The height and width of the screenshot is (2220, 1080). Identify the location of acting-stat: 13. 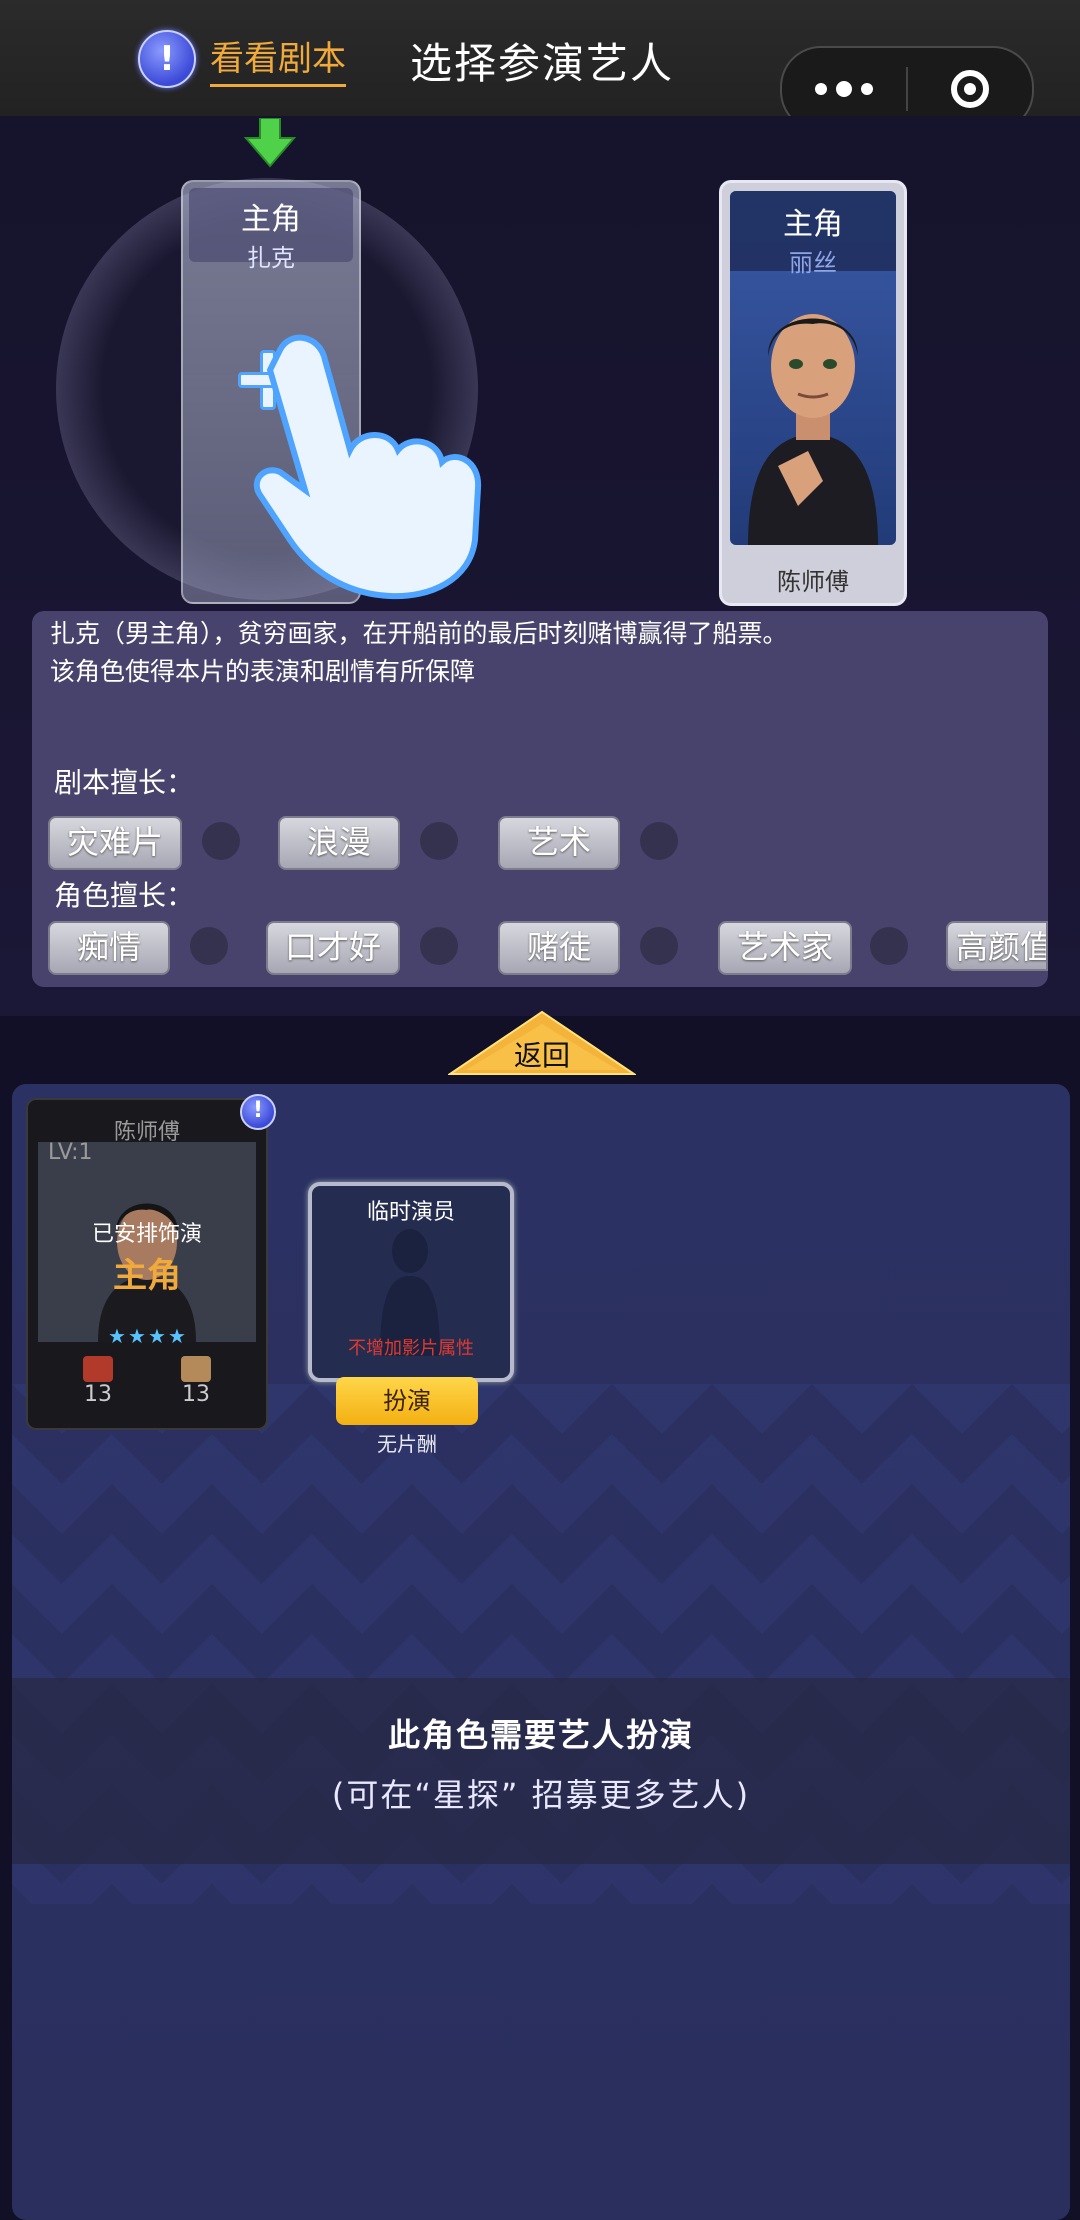
(98, 1377).